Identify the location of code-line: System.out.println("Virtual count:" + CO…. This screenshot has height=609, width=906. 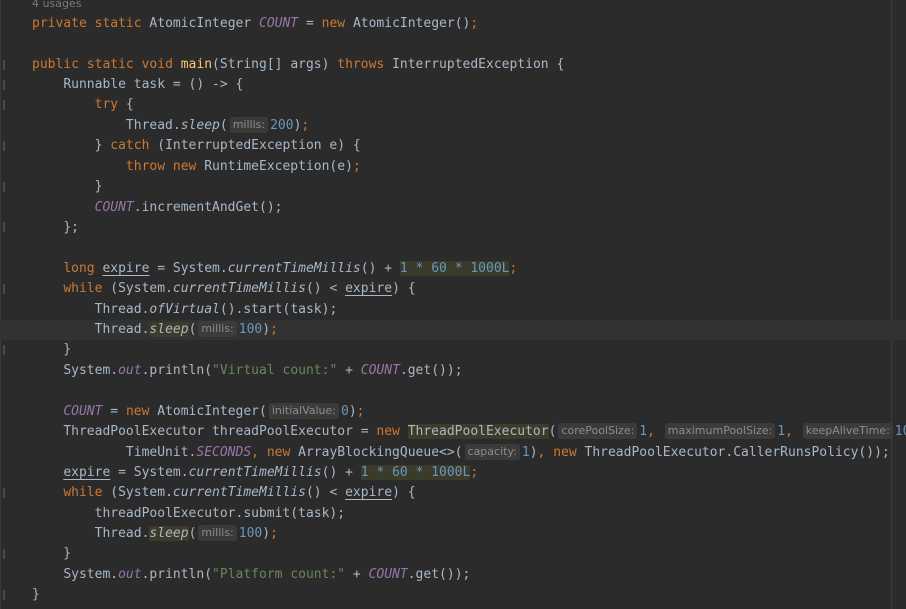
(247, 371).